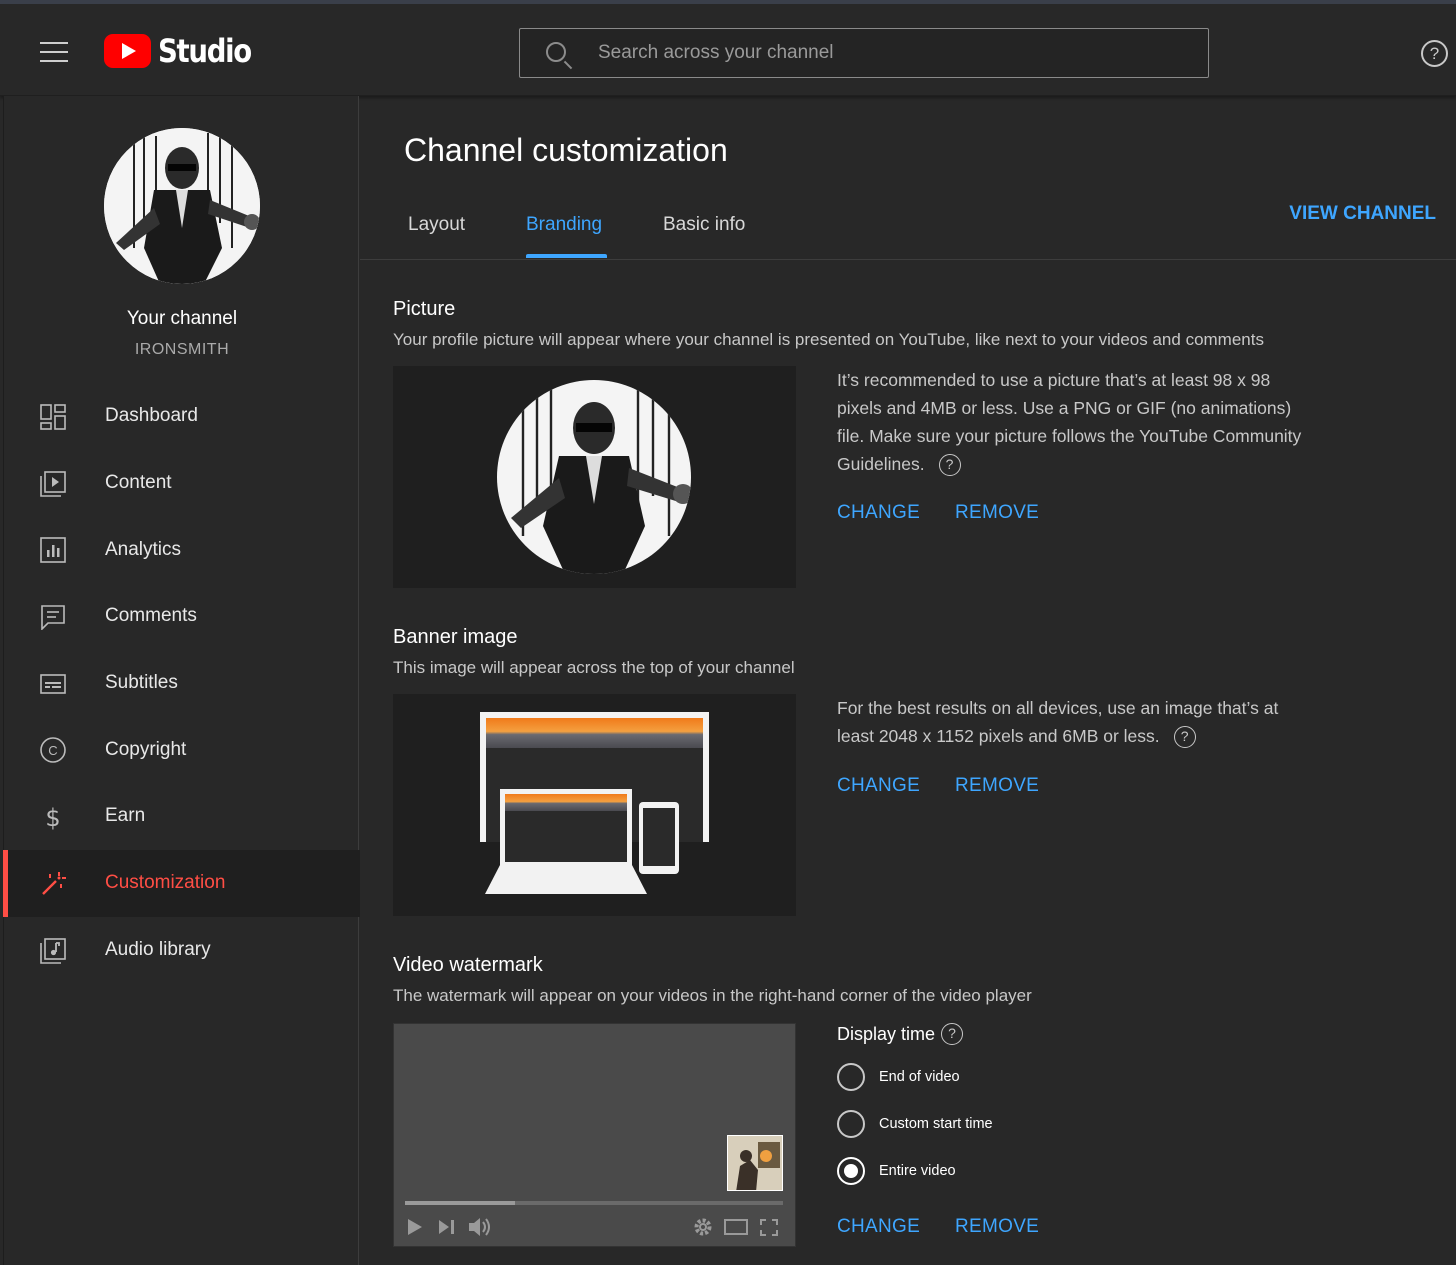  Describe the element at coordinates (736, 1227) in the screenshot. I see `theater-mode-icon` at that location.